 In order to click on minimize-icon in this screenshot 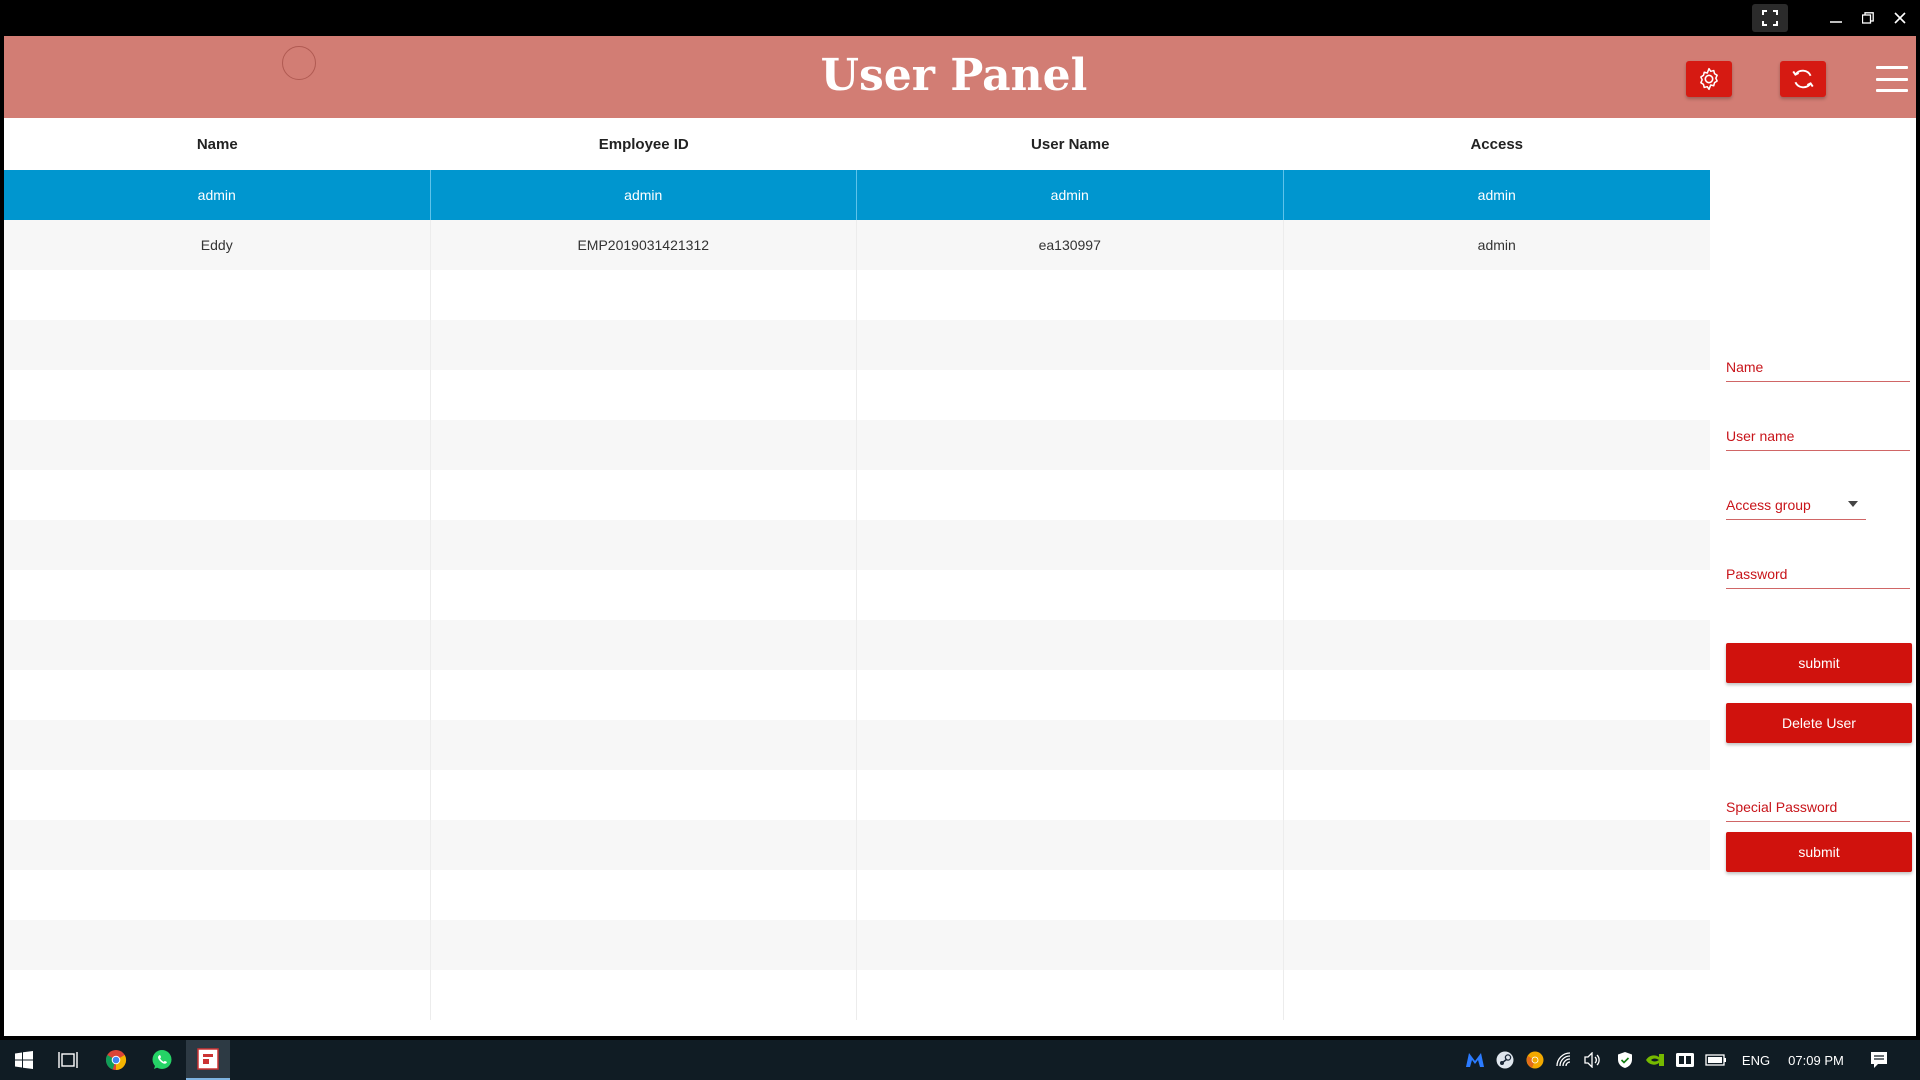, I will do `click(1836, 22)`.